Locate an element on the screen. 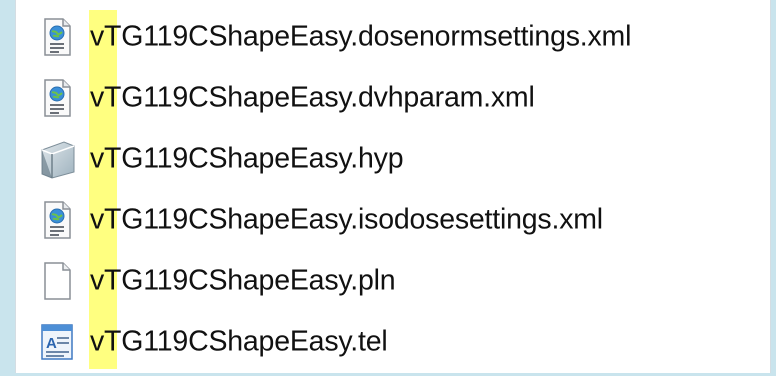 The width and height of the screenshot is (776, 376). svg-text: A is located at coordinates (51, 343).